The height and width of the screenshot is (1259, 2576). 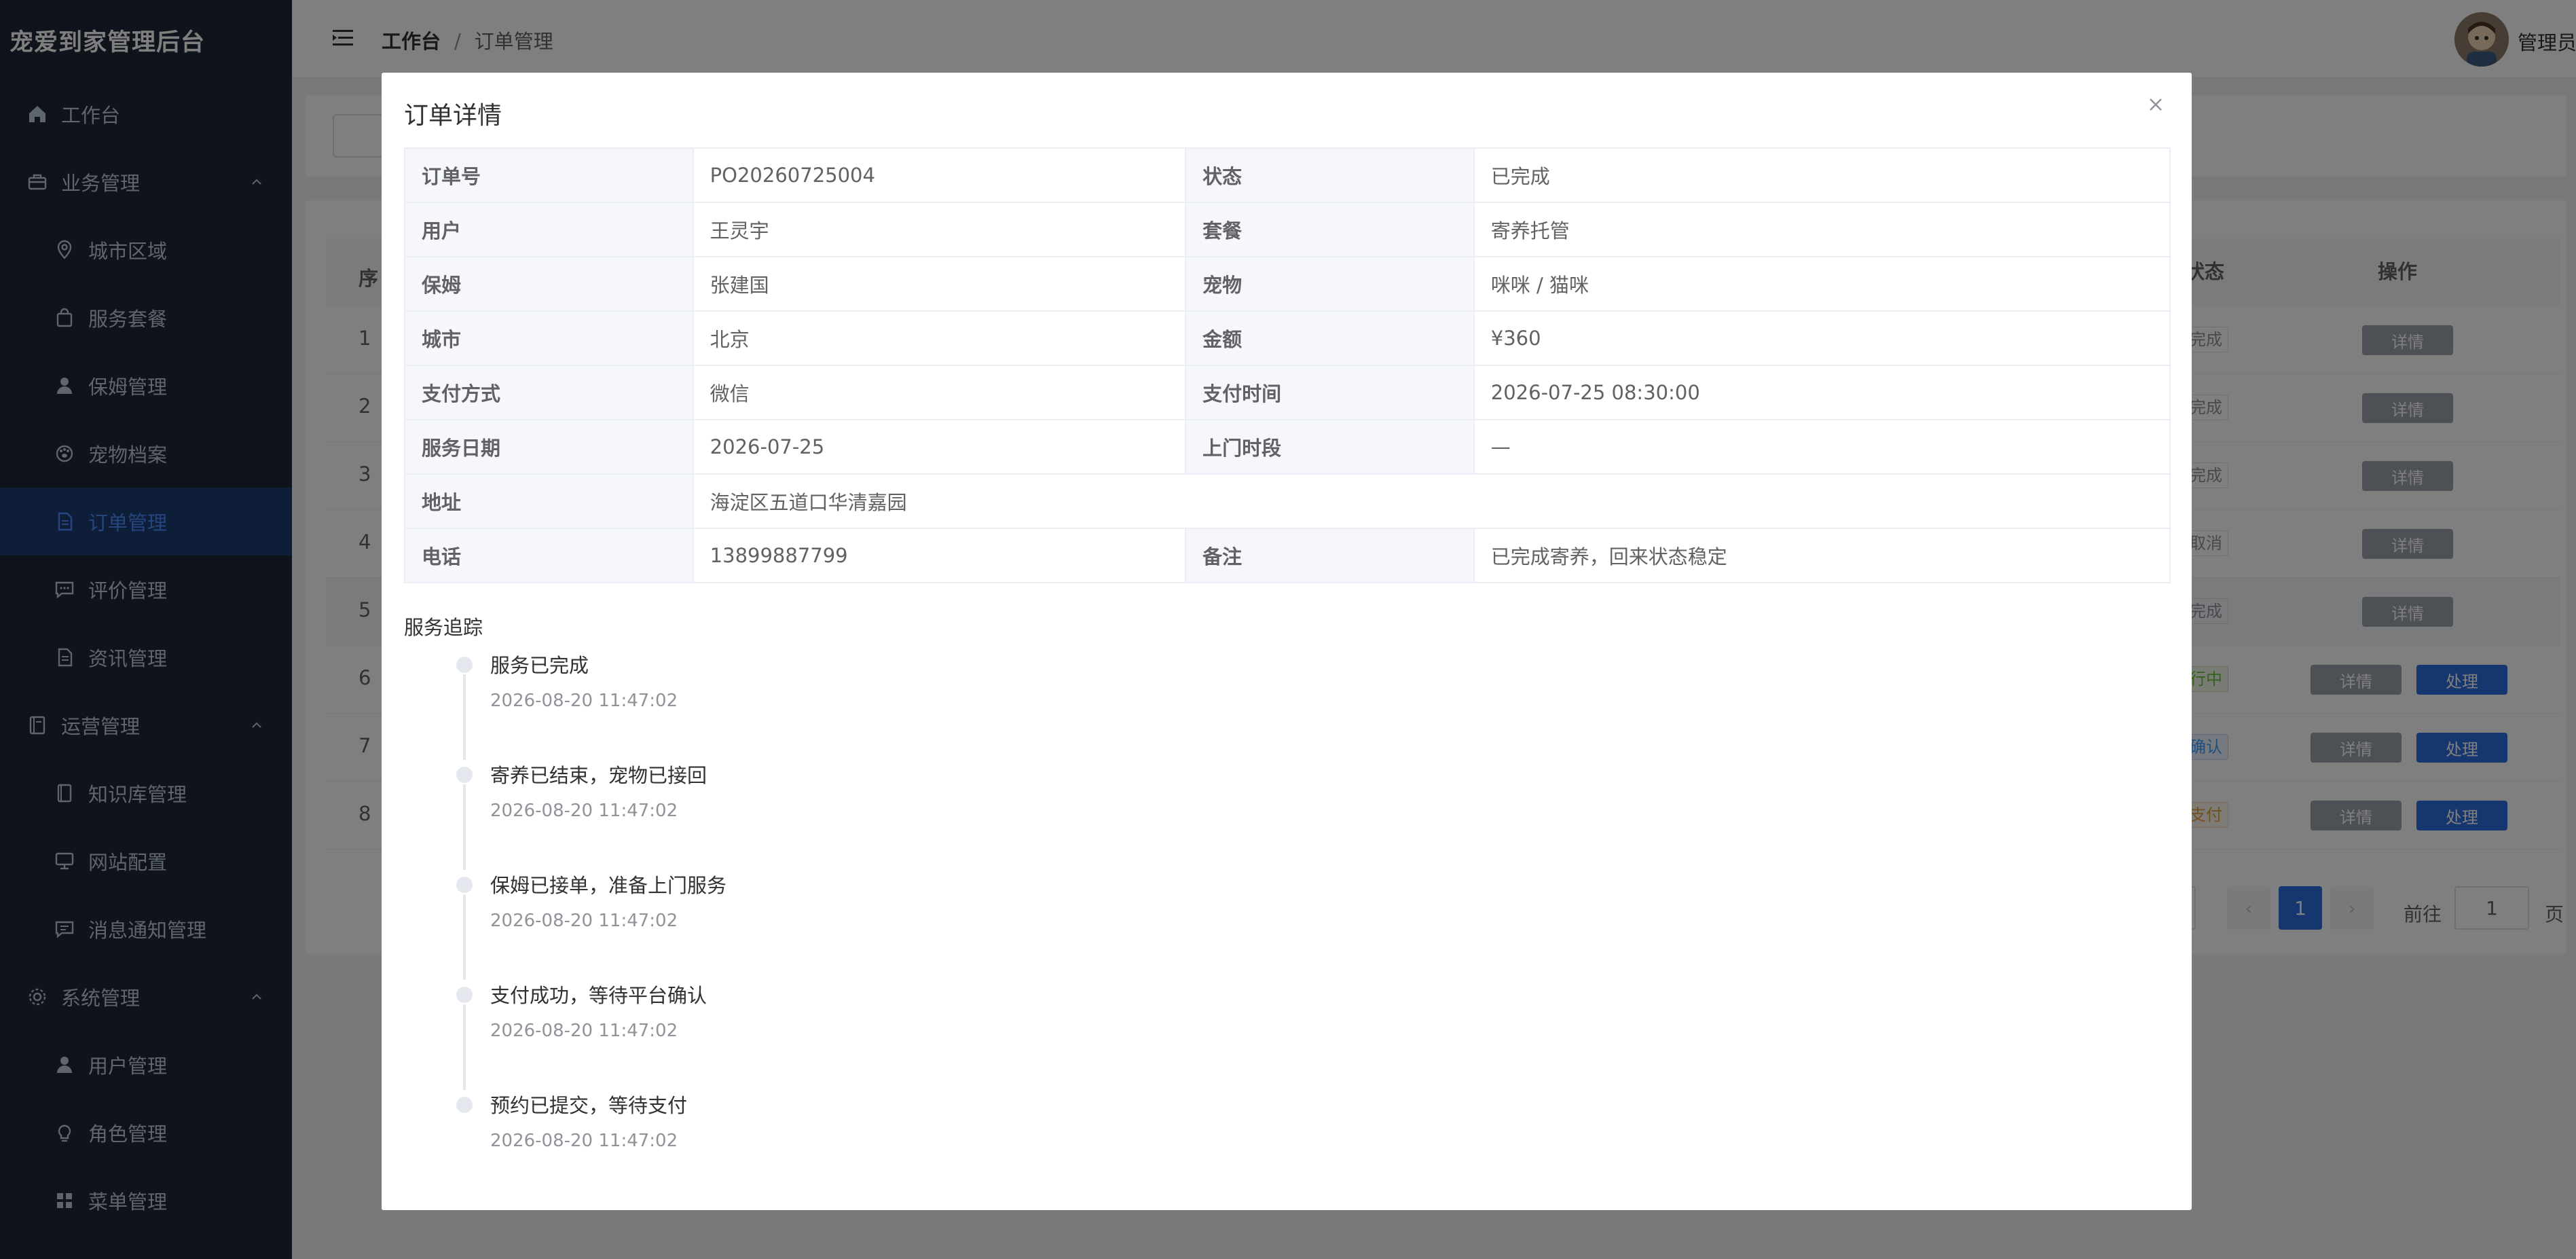 I want to click on dialog-title: 订单详情, so click(x=453, y=116).